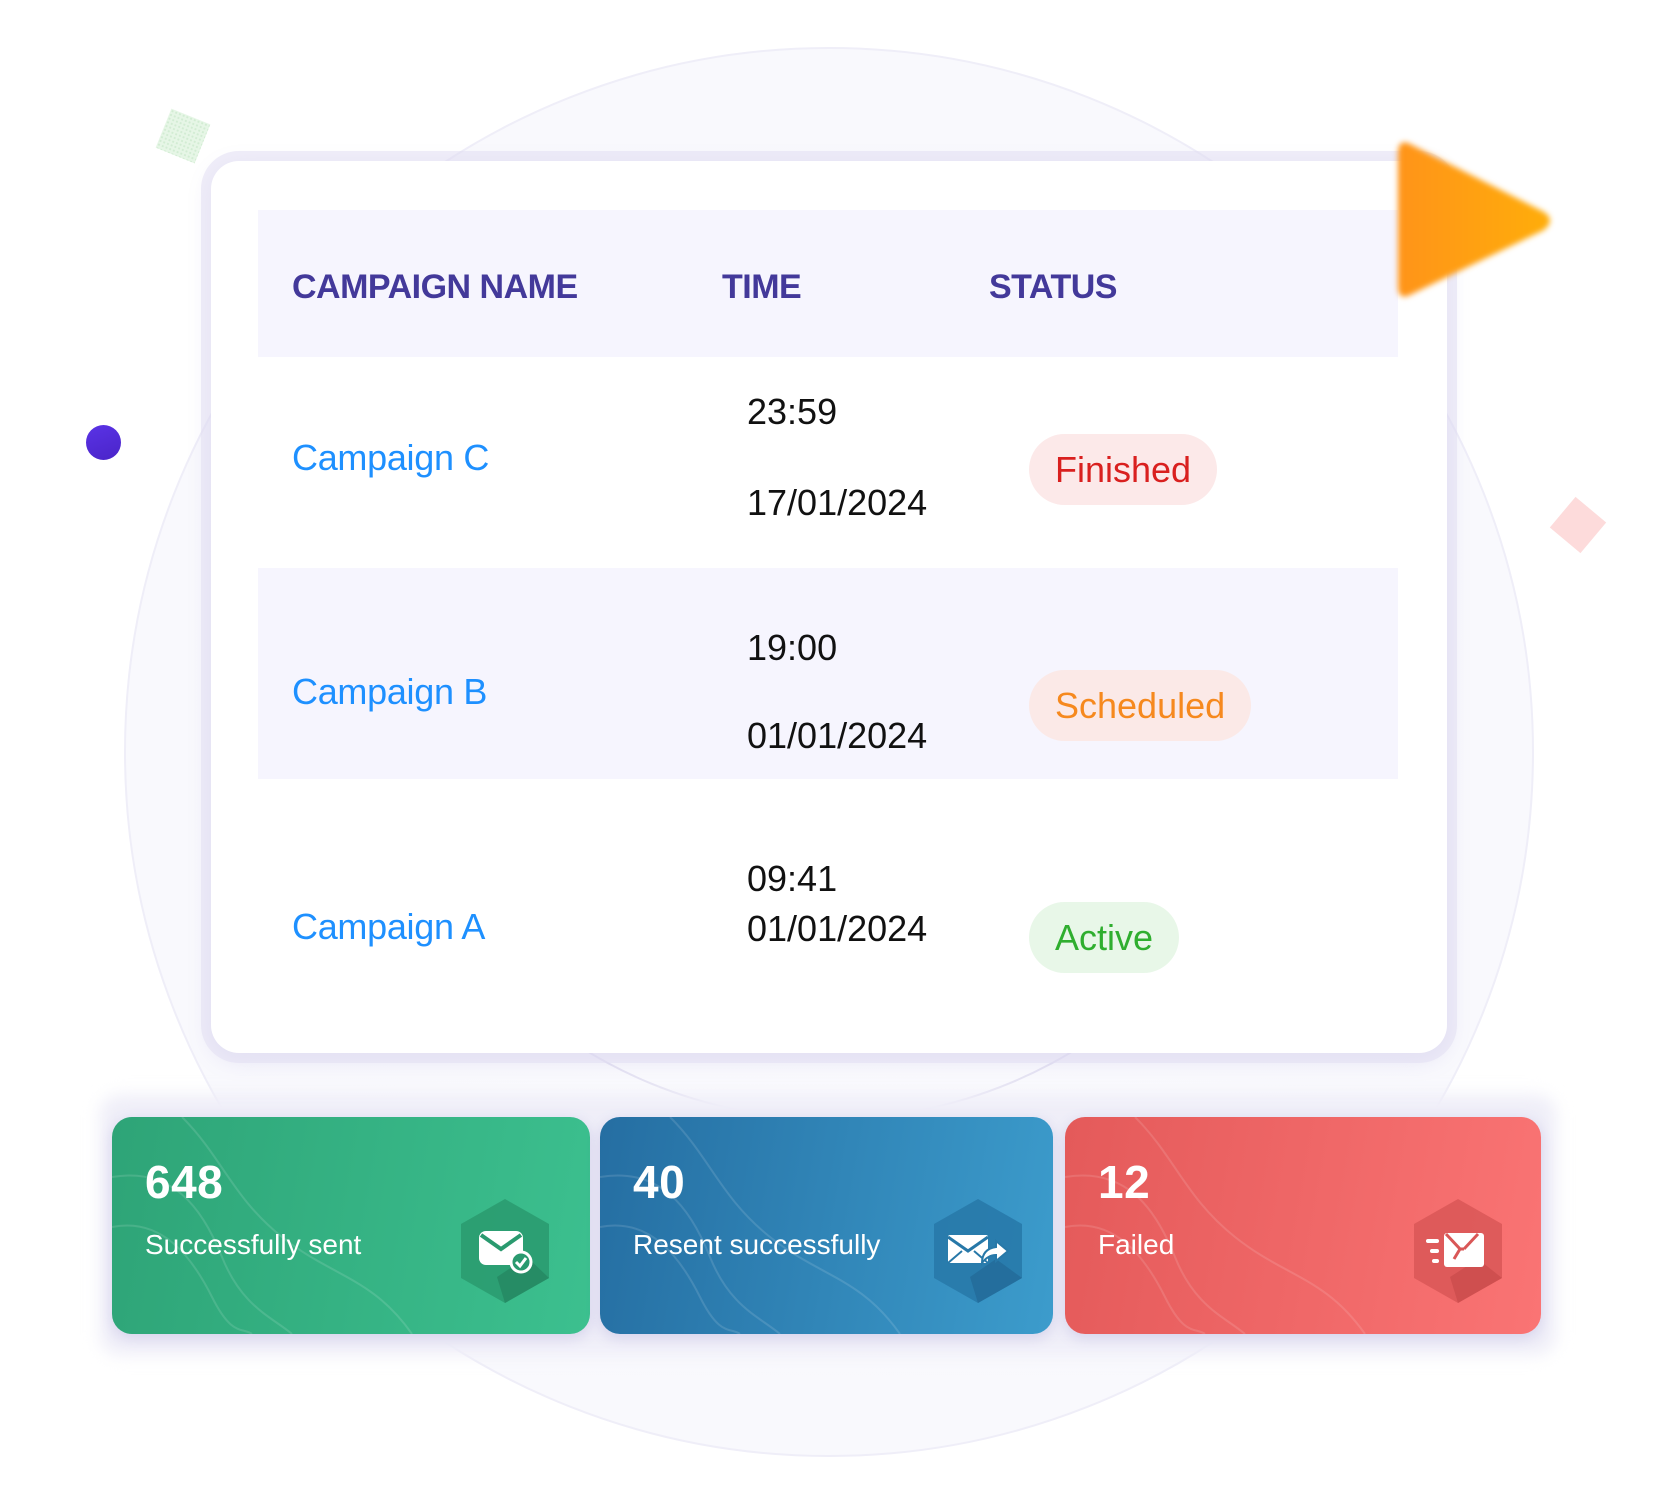 This screenshot has width=1656, height=1500. I want to click on table-row: Campaign A 09:41 01/01/2024 Active, so click(828, 883).